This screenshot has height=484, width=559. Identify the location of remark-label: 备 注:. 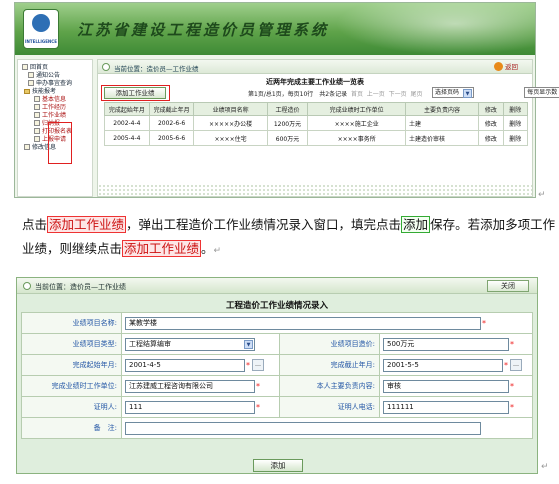
(71, 428).